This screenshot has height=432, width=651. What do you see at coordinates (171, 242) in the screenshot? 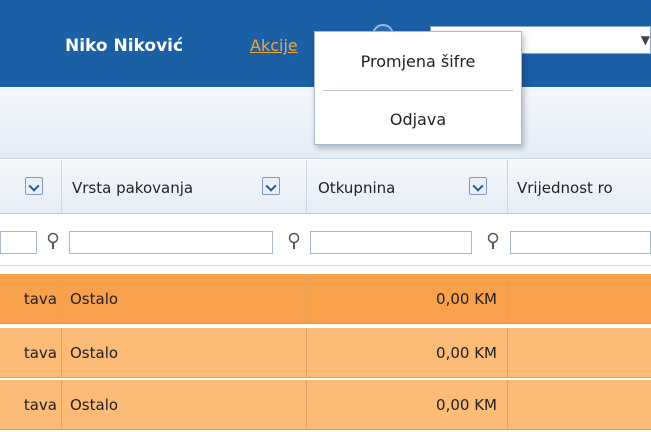
I see `filter-input-vrsta-pakovanja` at bounding box center [171, 242].